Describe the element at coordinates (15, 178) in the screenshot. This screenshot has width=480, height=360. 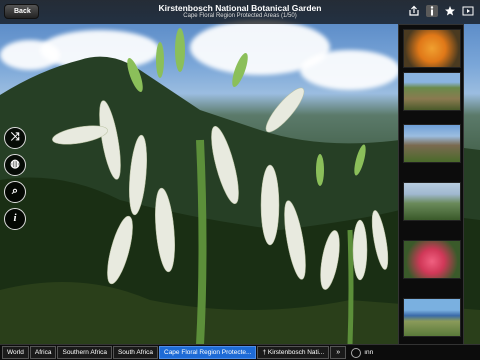
I see `side-button-group: ⤨ ◍ ⌕ i` at that location.